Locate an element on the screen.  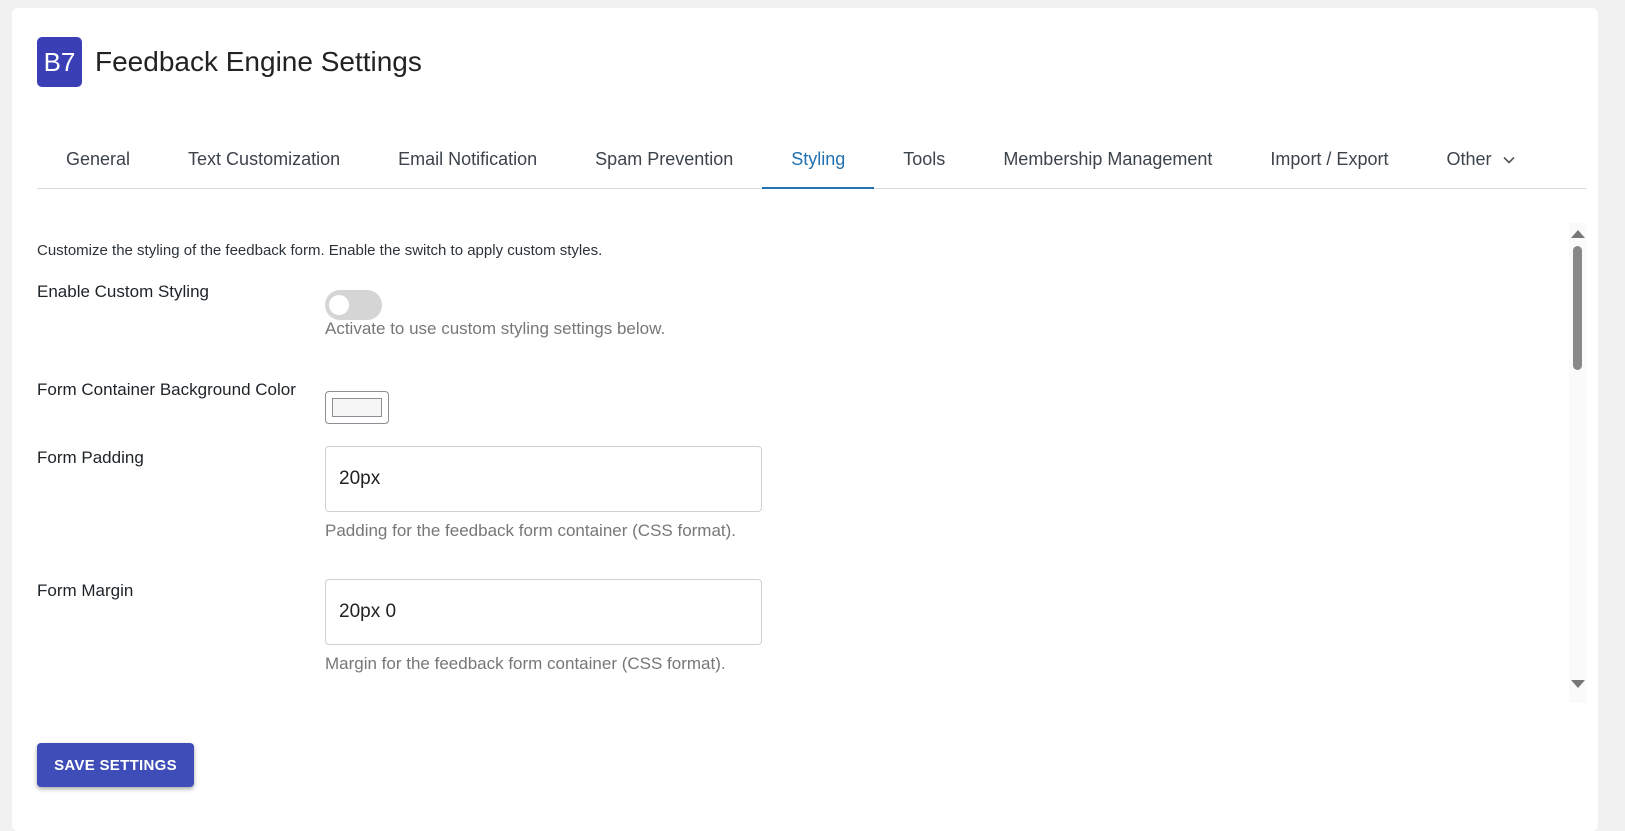
tab-label: Membership Management is located at coordinates (1108, 159).